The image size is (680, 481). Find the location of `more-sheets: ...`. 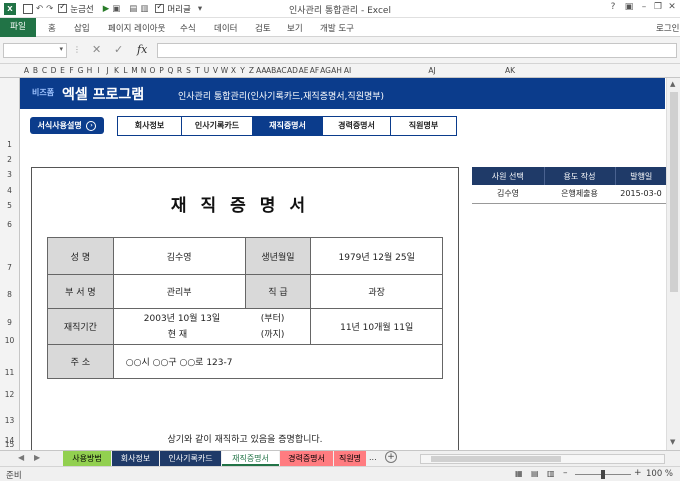

more-sheets: ... is located at coordinates (373, 457).